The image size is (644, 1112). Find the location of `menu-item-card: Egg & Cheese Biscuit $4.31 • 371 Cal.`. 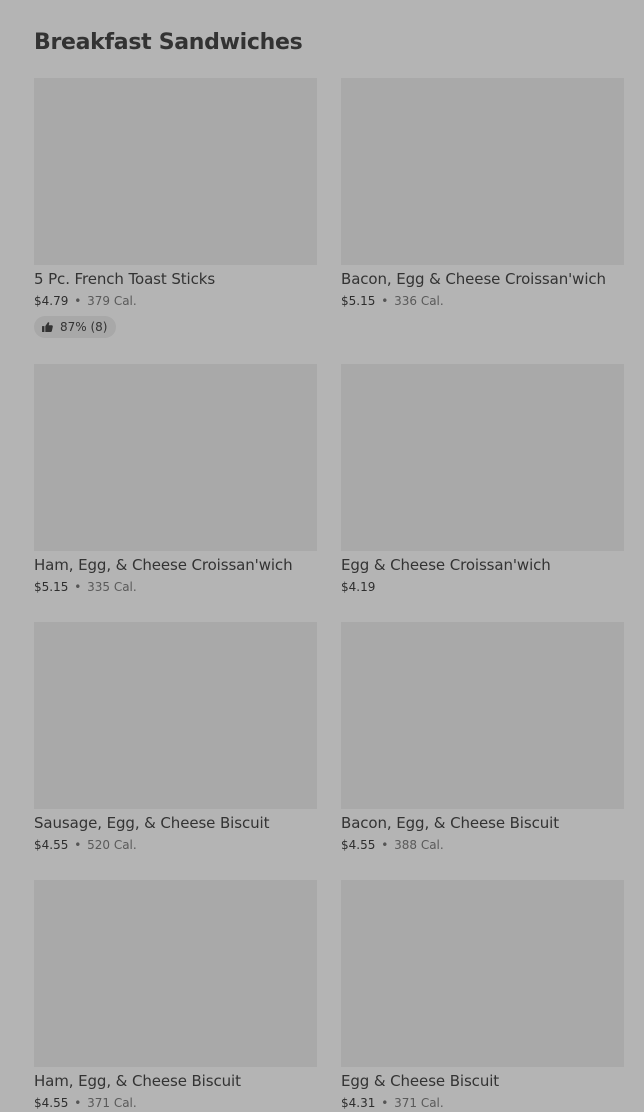

menu-item-card: Egg & Cheese Biscuit $4.31 • 371 Cal. is located at coordinates (482, 995).